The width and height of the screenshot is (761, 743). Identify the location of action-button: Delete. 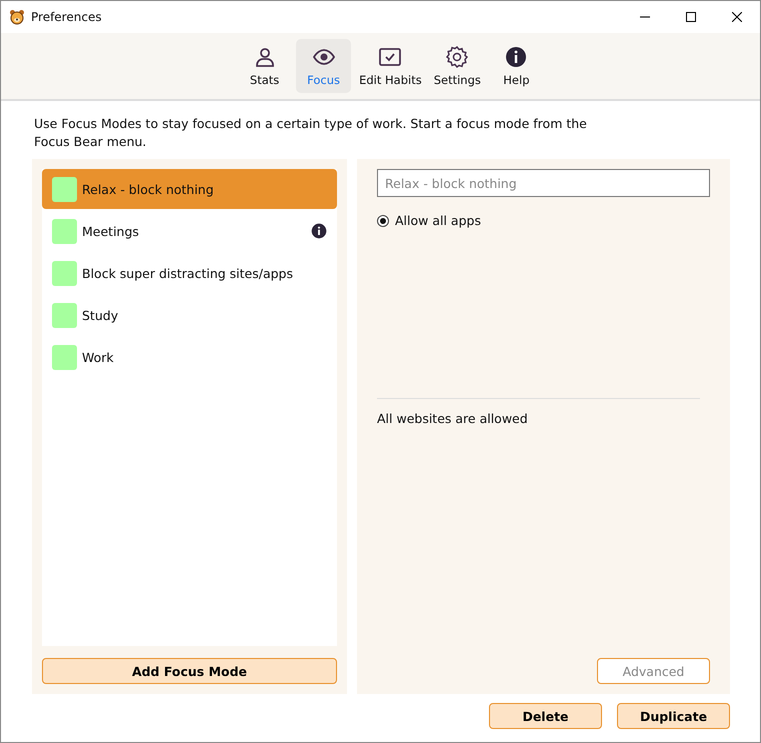
(545, 716).